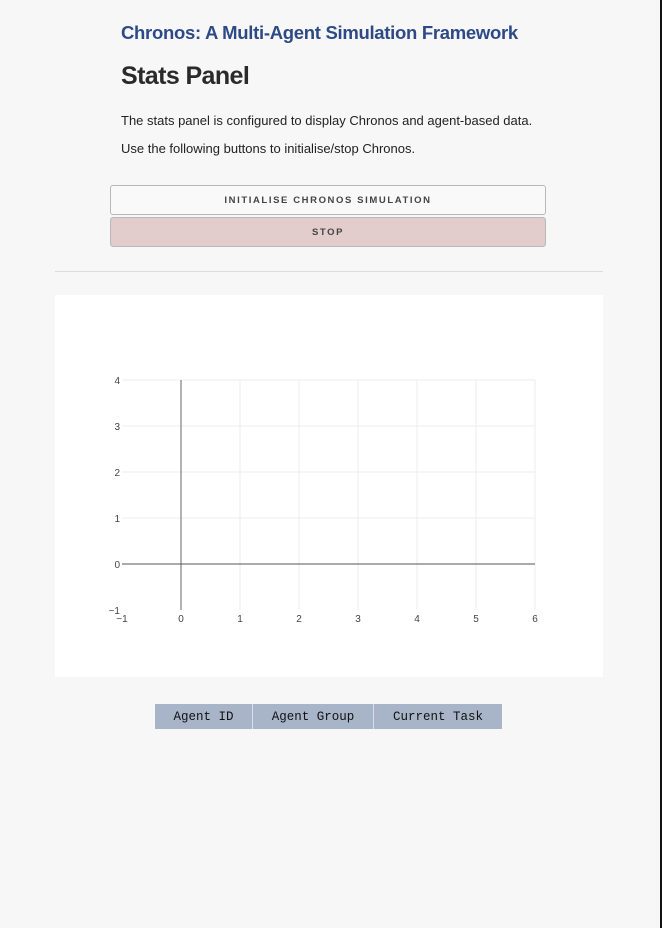 This screenshot has width=662, height=928. Describe the element at coordinates (313, 716) in the screenshot. I see `column-header-agent-group: Agent Group` at that location.